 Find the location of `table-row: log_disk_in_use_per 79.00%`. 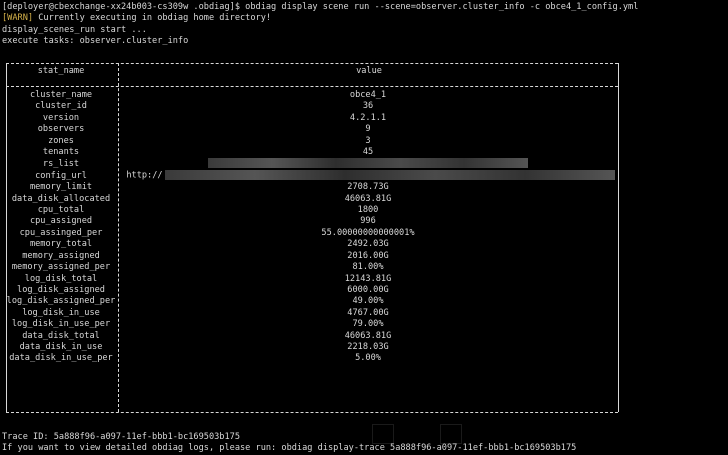

table-row: log_disk_in_use_per 79.00% is located at coordinates (313, 324).